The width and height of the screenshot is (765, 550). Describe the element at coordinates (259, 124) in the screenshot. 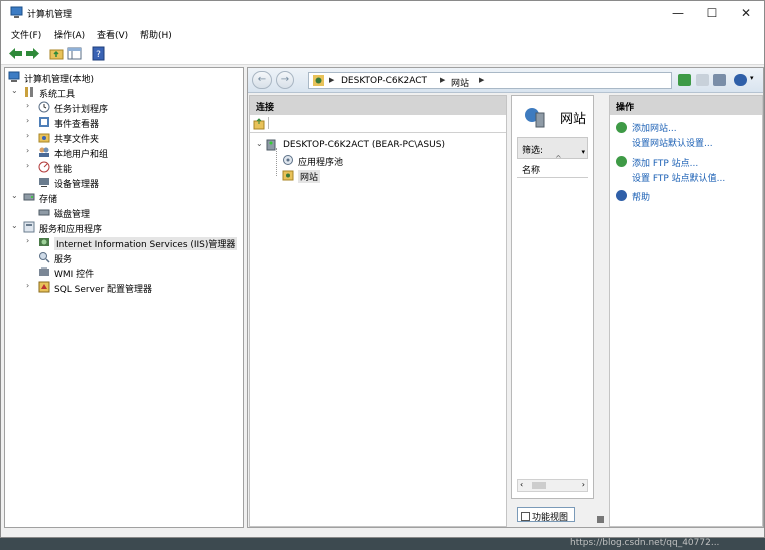

I see `new-connection-icon` at that location.